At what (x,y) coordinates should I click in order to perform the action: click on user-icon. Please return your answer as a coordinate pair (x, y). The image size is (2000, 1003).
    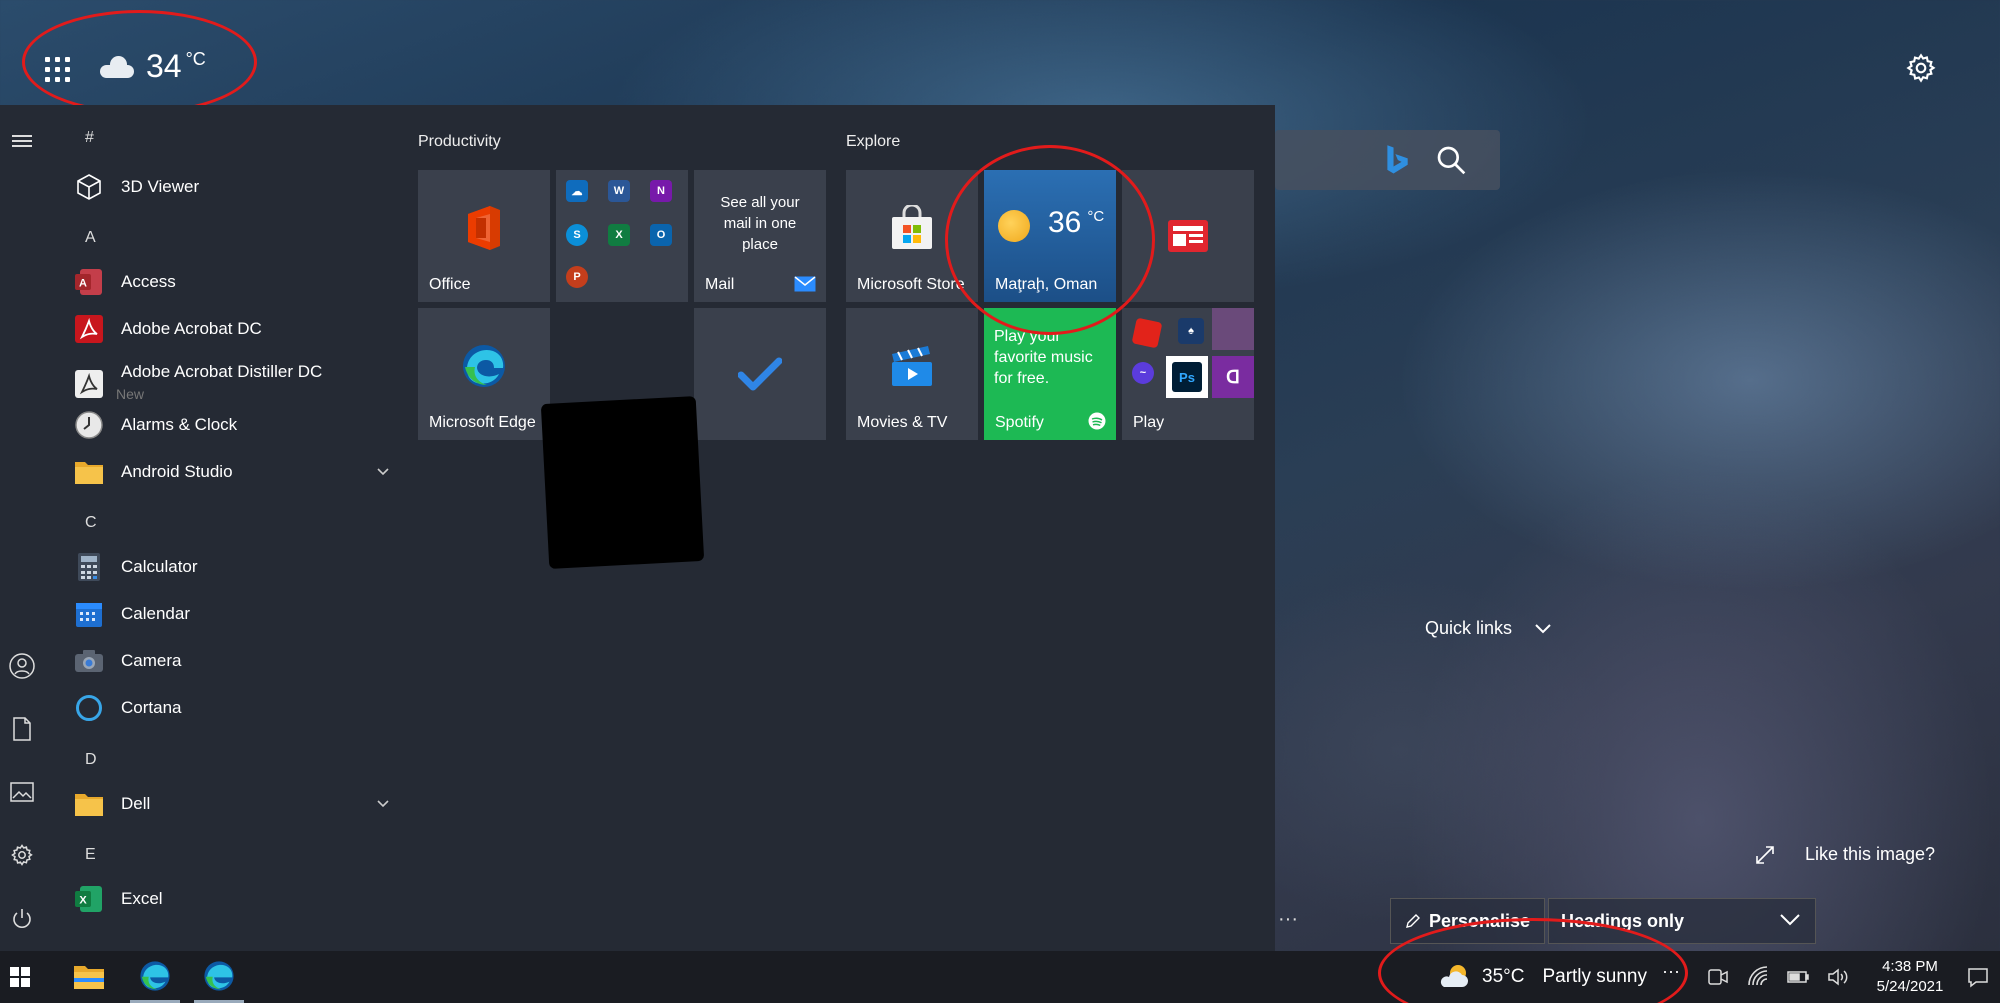
    Looking at the image, I should click on (22, 666).